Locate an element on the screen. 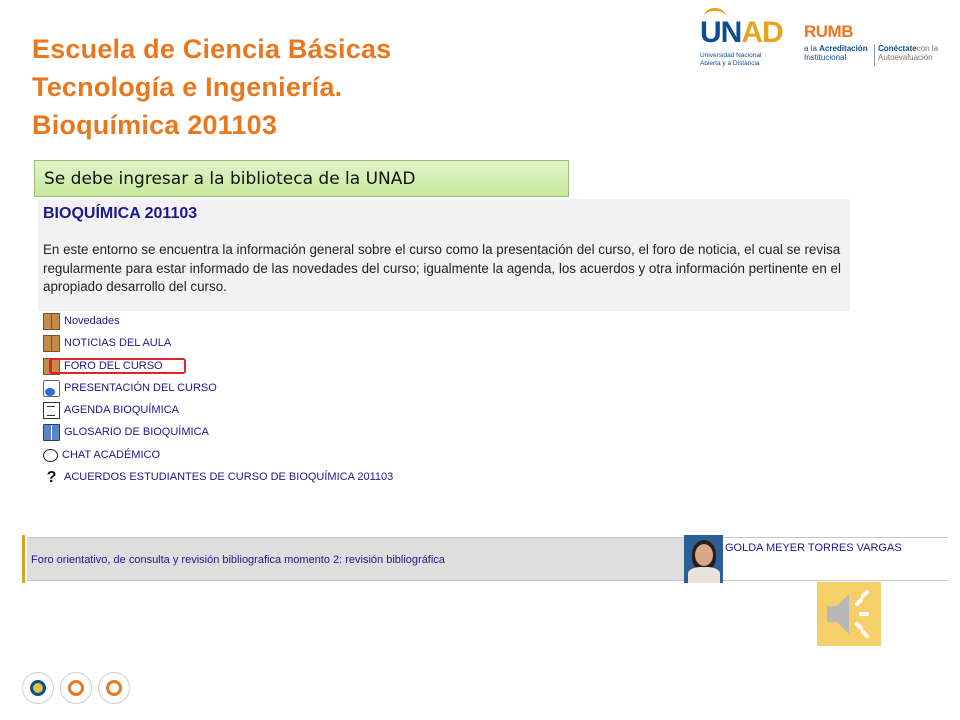 The image size is (960, 720). glossary-icon is located at coordinates (51, 432).